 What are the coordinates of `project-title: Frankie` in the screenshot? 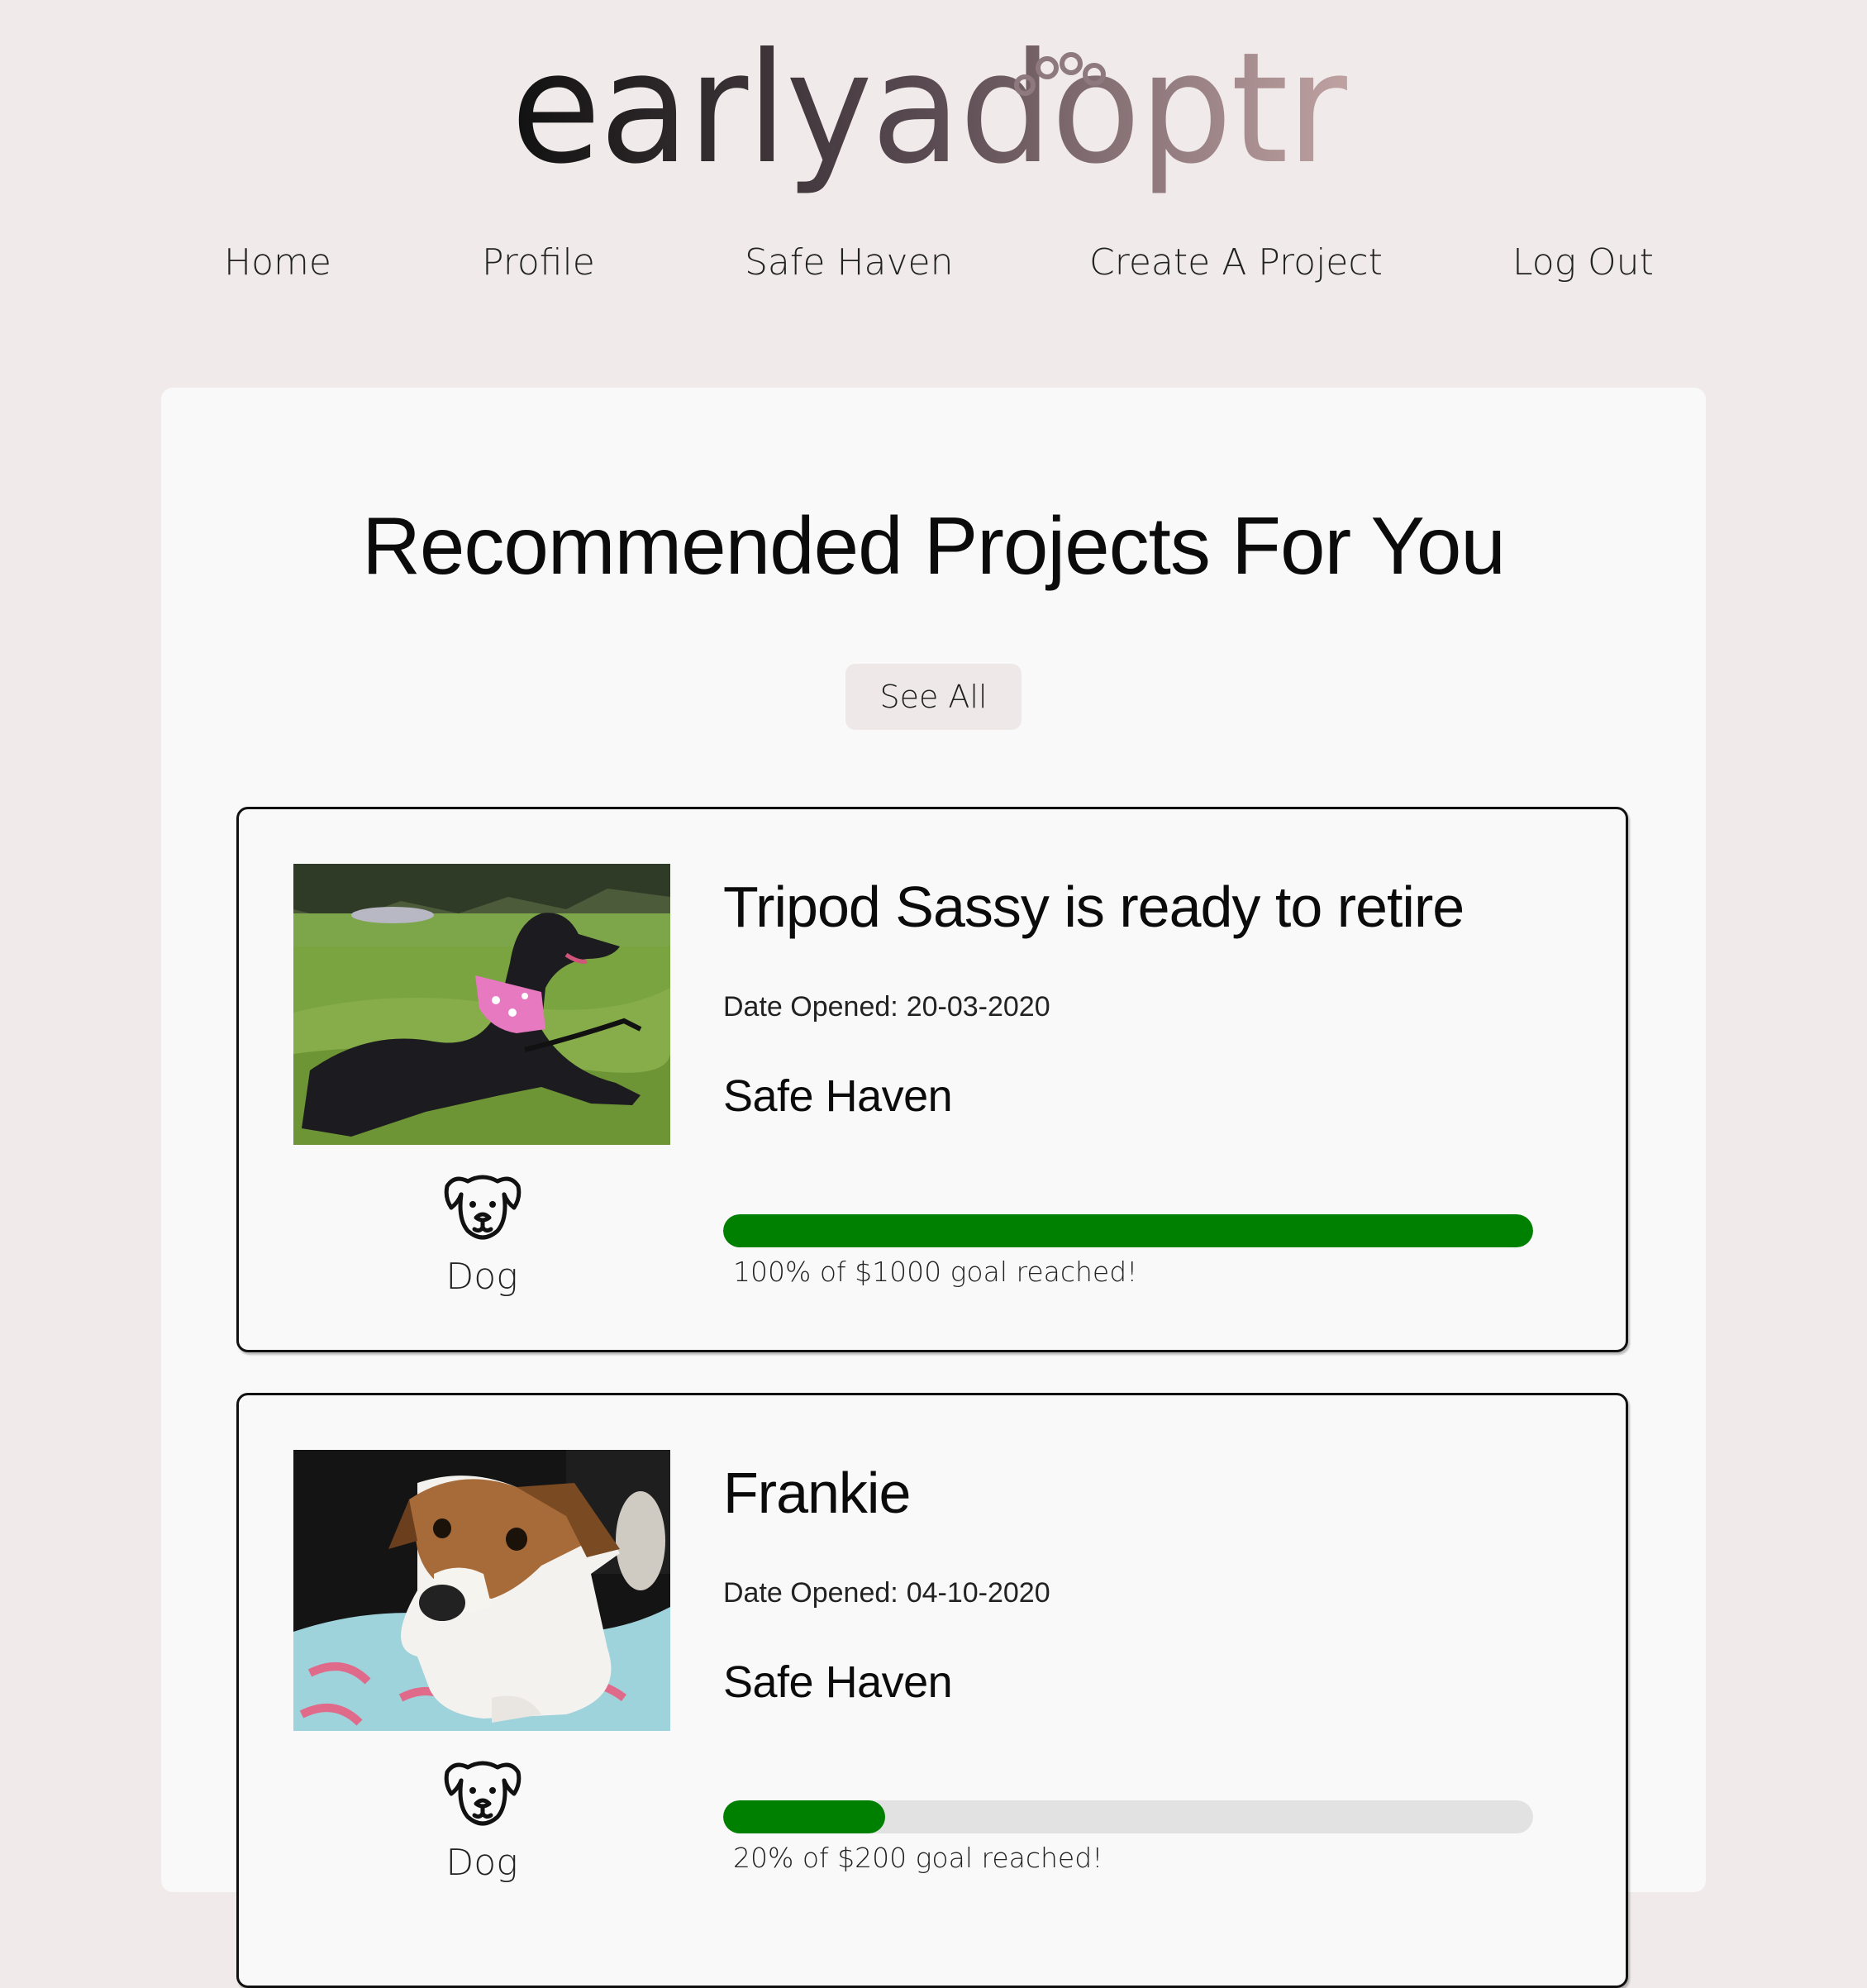 It's located at (817, 1493).